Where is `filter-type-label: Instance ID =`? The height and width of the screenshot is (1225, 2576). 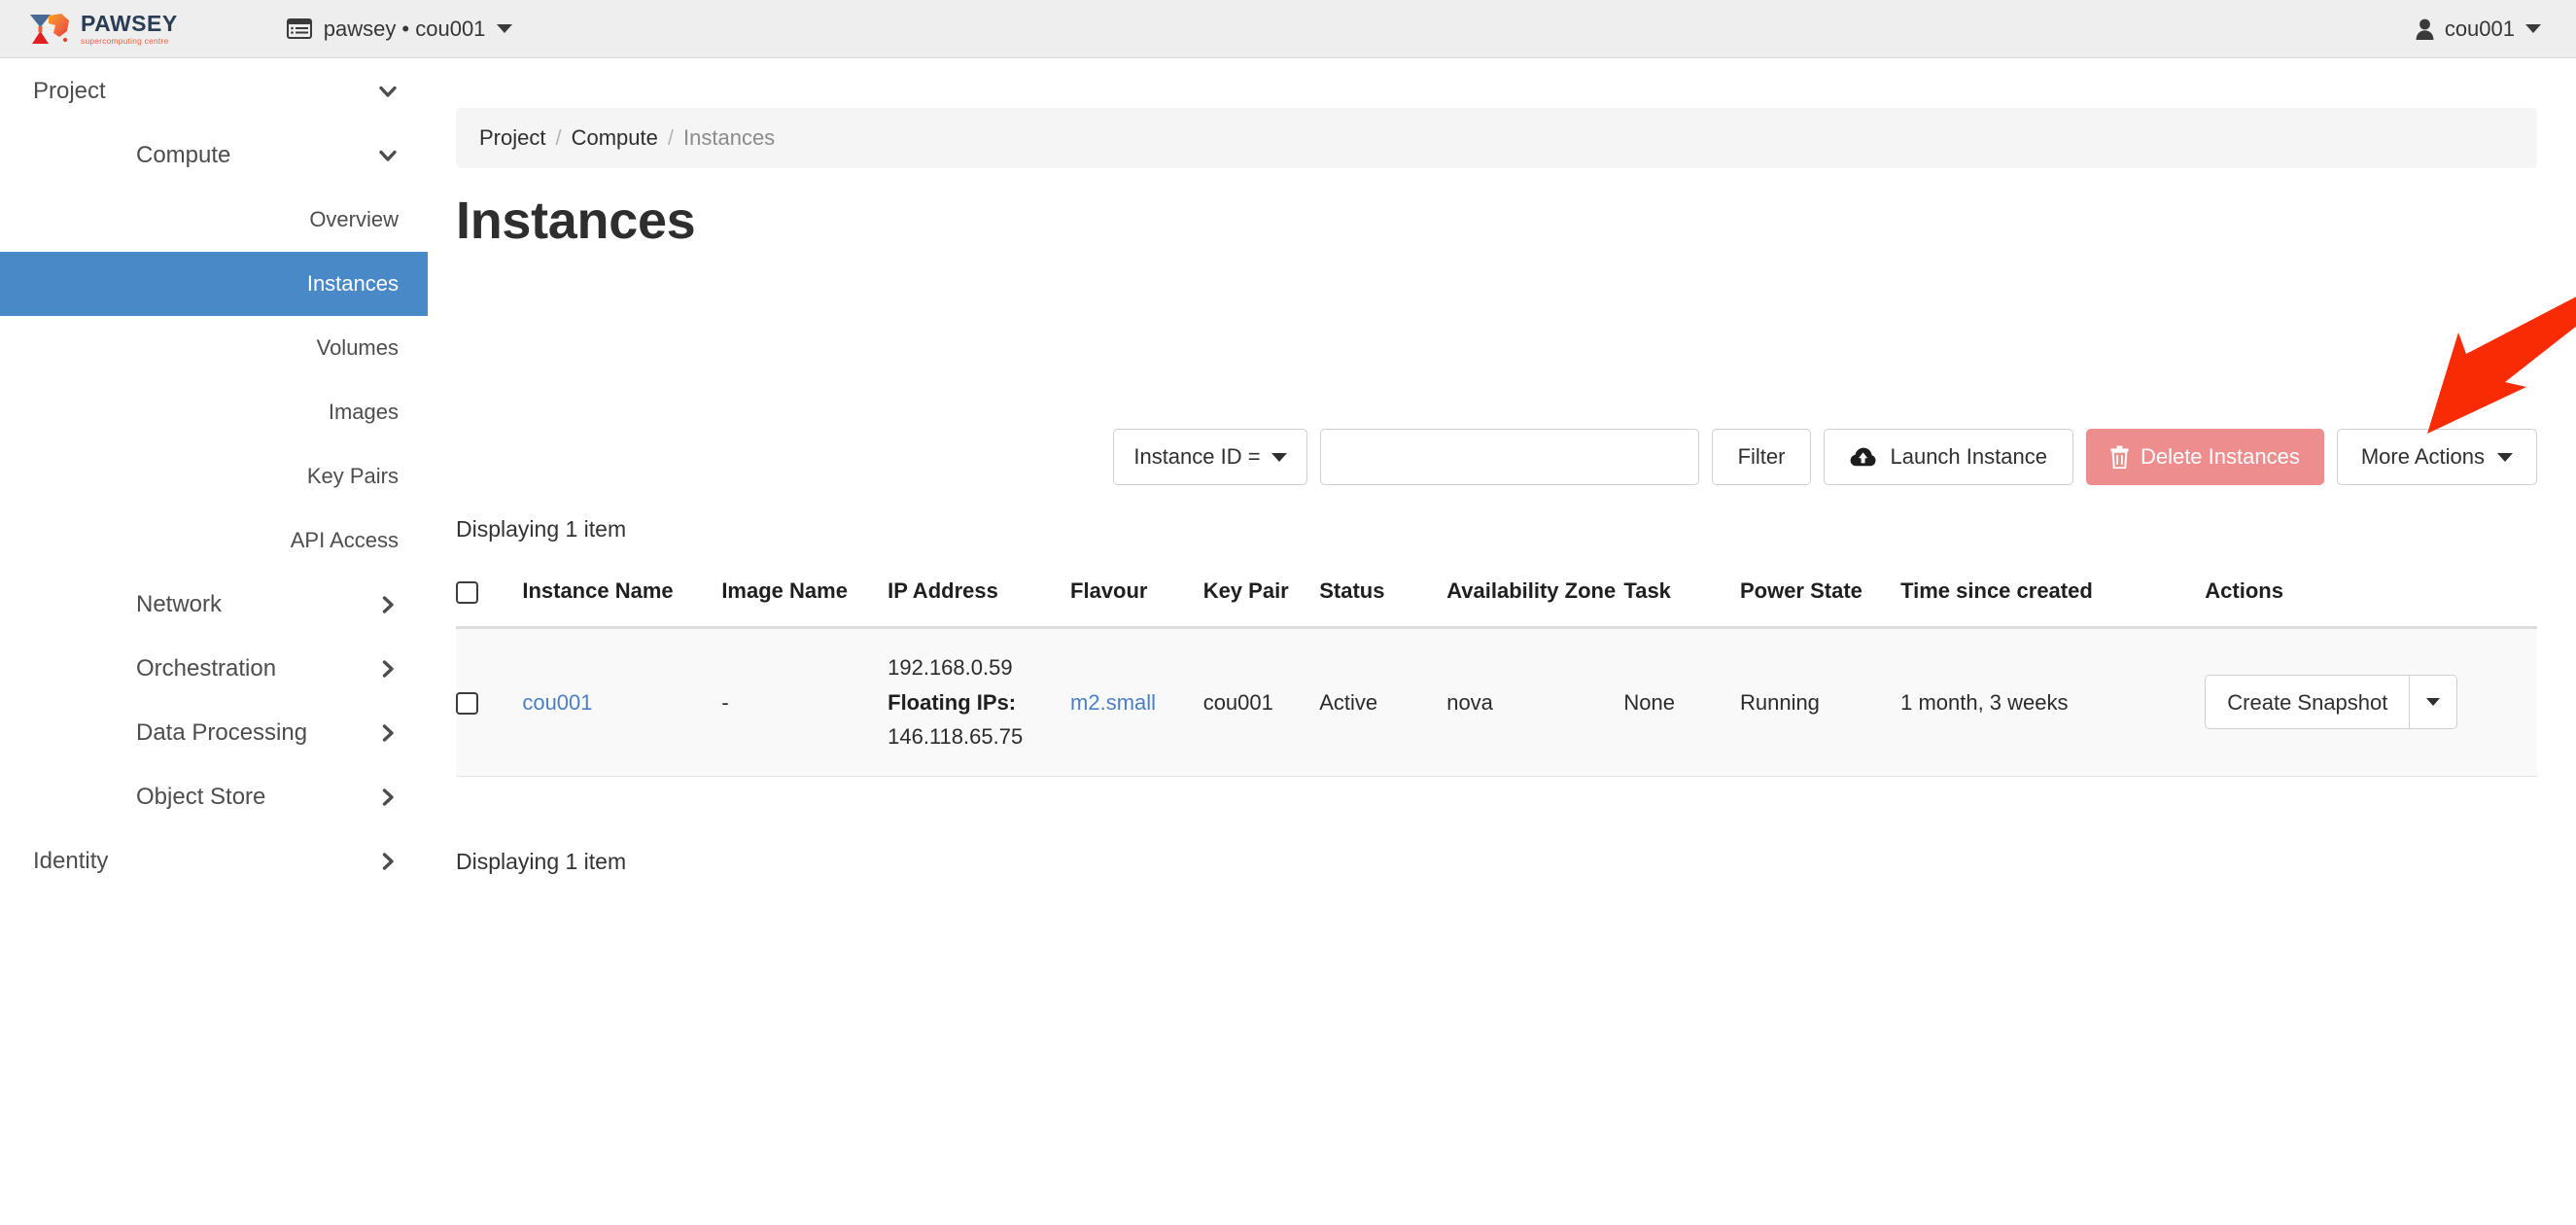 filter-type-label: Instance ID = is located at coordinates (1197, 456).